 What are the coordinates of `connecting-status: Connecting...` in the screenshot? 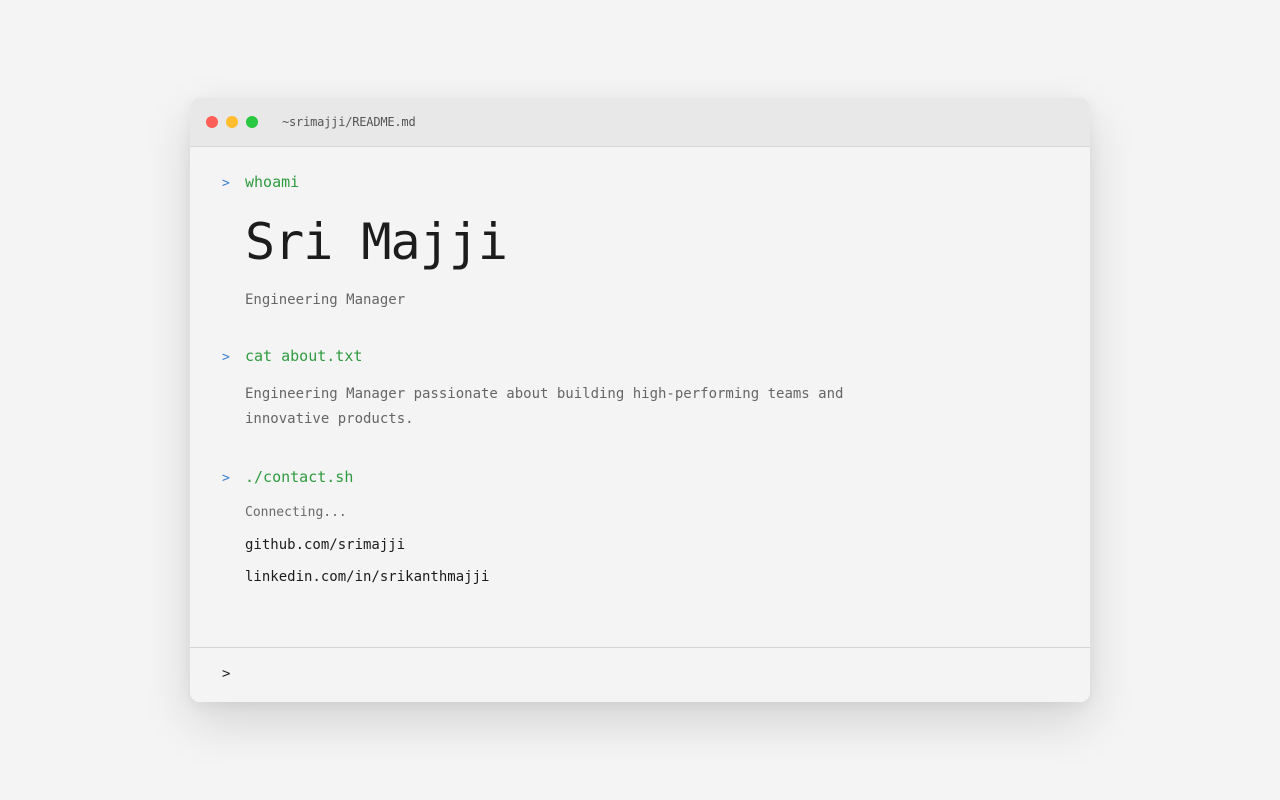 It's located at (296, 512).